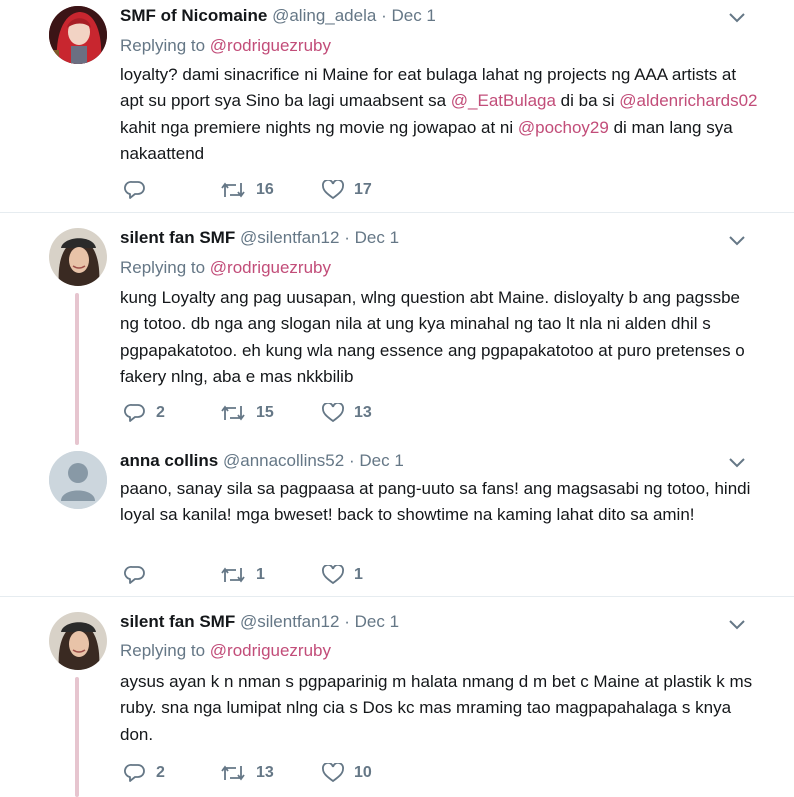 This screenshot has width=794, height=797. Describe the element at coordinates (169, 460) in the screenshot. I see `display-name: anna collins` at that location.